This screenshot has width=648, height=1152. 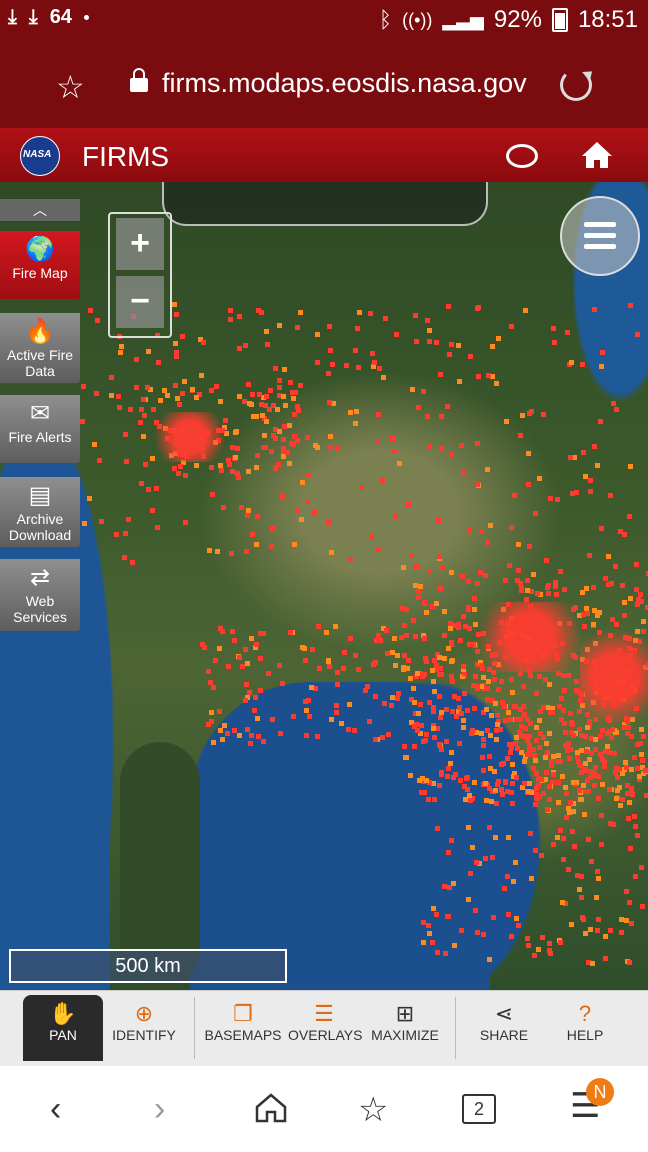 I want to click on menu-button, so click(x=600, y=236).